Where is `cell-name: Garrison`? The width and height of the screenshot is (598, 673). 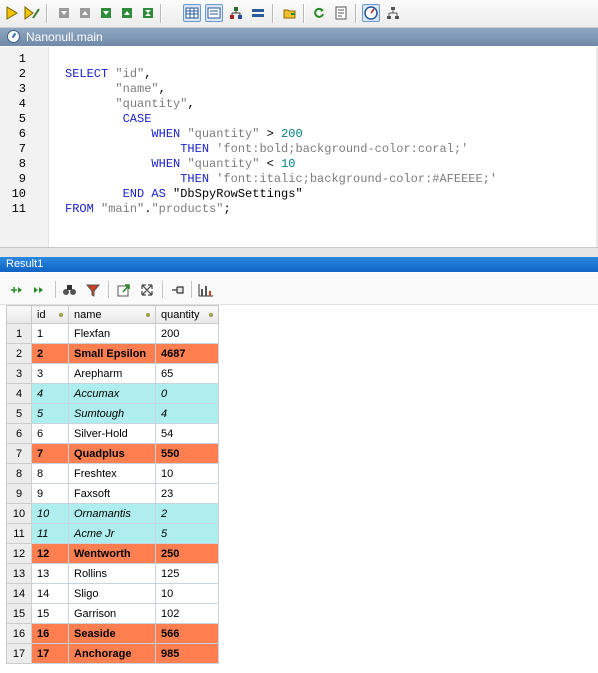 cell-name: Garrison is located at coordinates (112, 613).